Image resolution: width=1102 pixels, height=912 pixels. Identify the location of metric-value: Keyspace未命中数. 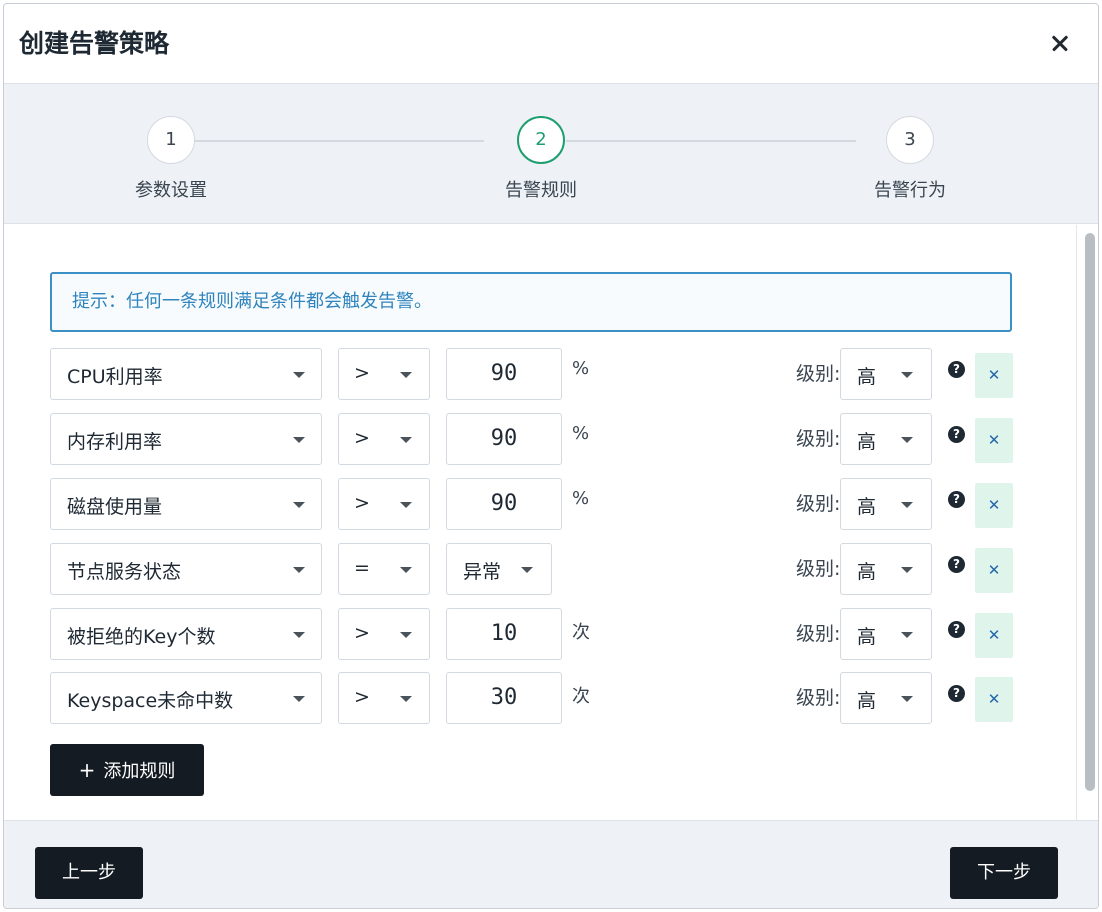
(150, 701).